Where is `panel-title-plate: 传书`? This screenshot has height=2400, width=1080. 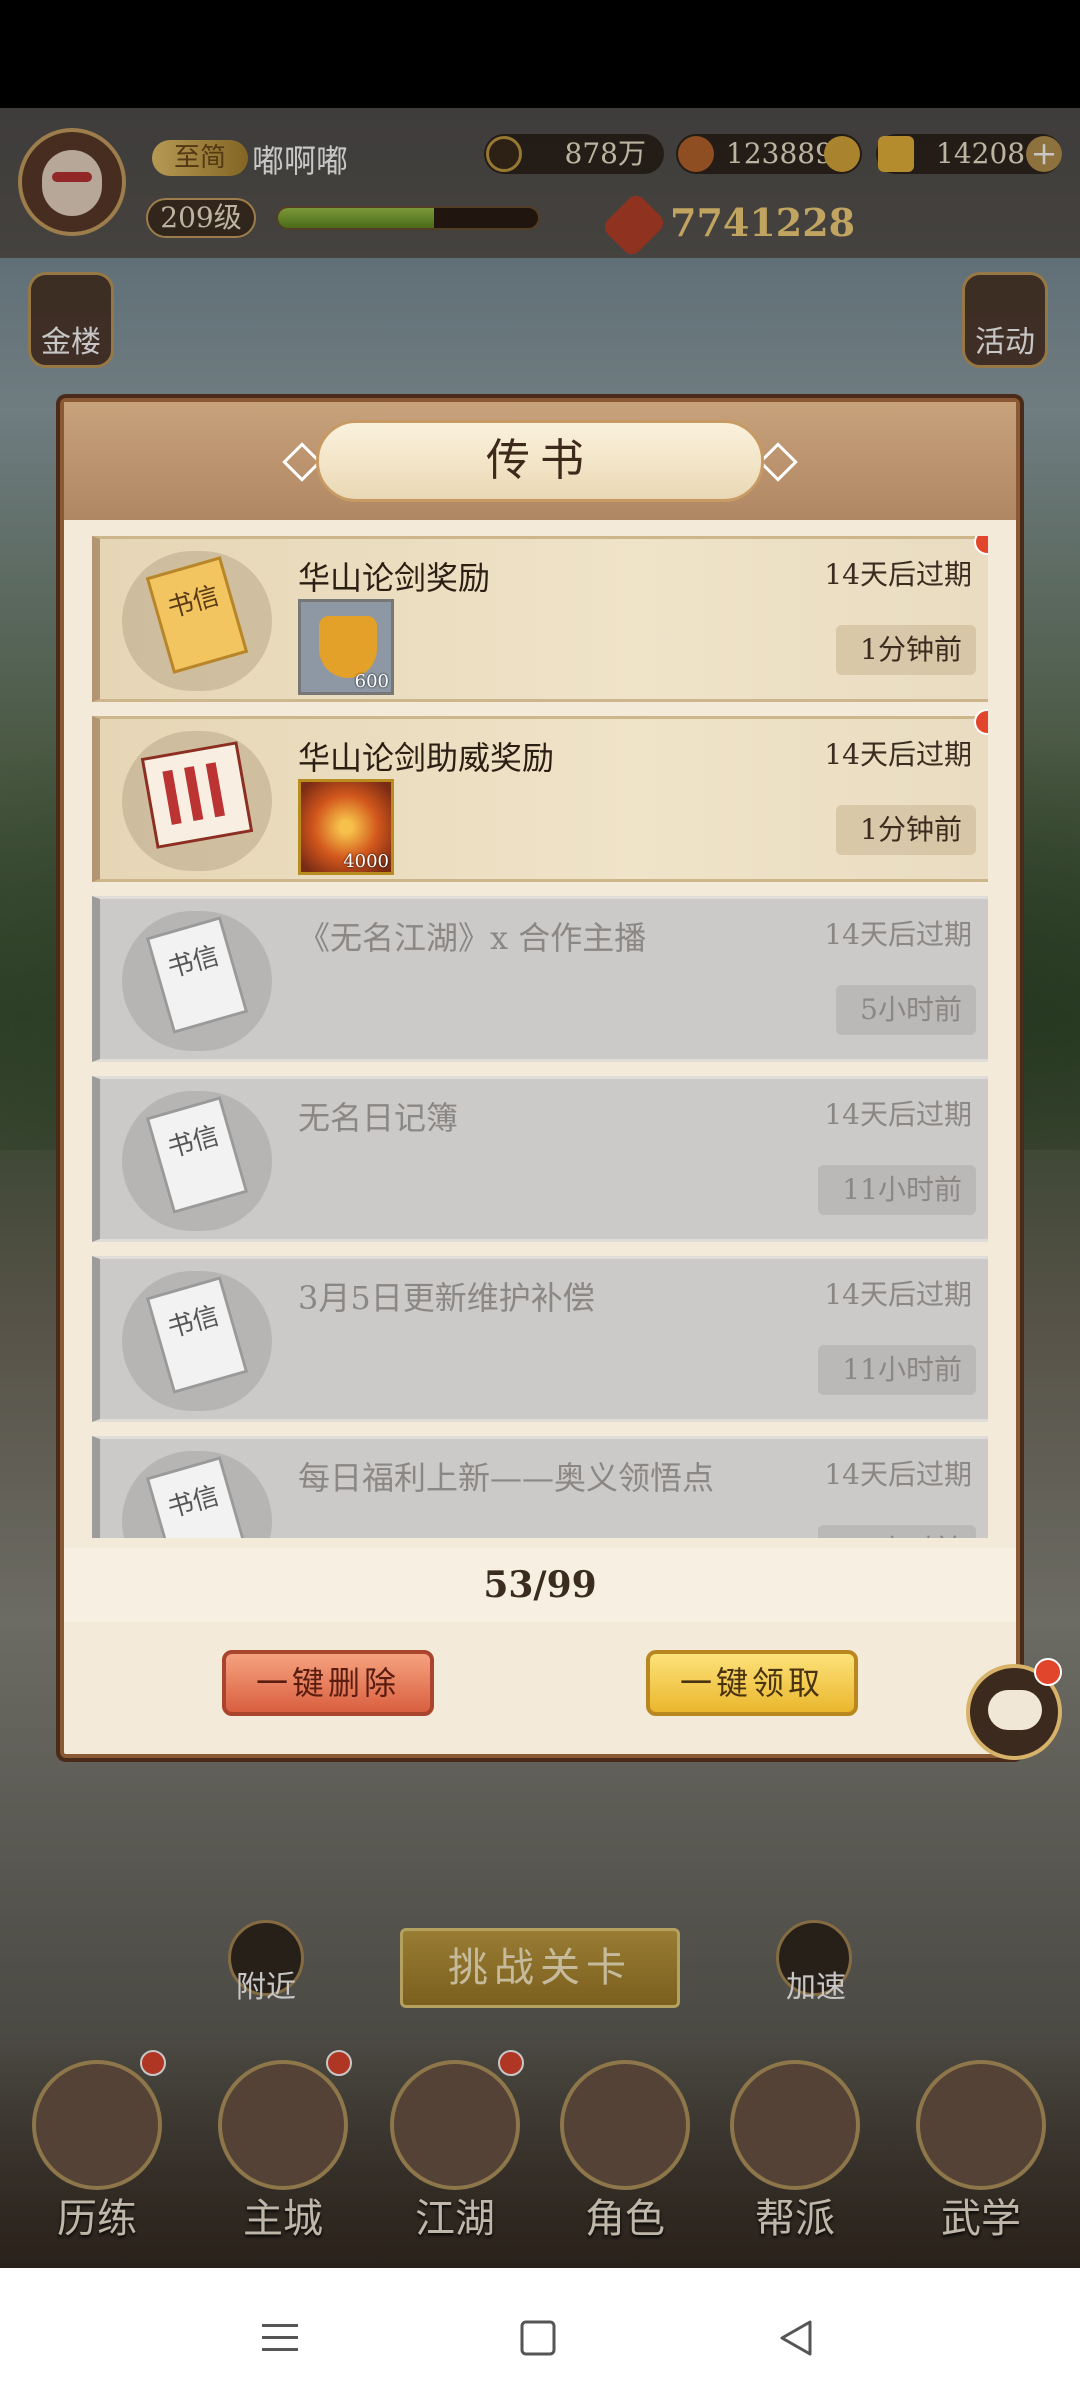
panel-title-plate: 传书 is located at coordinates (540, 461).